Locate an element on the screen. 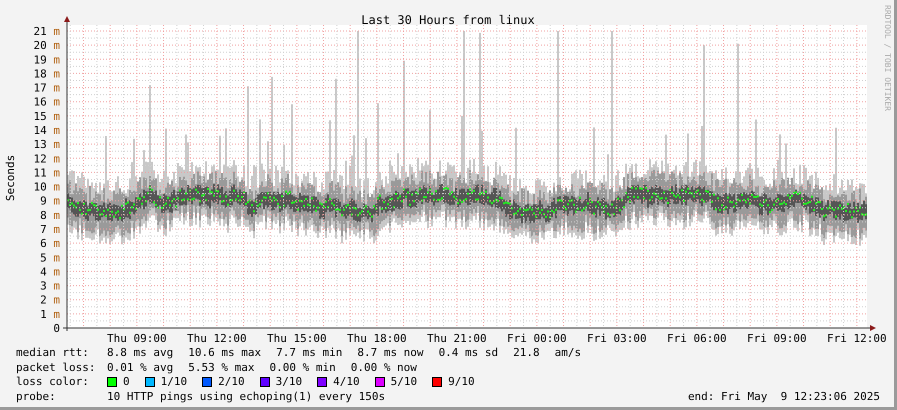 This screenshot has width=897, height=410. y-tick-label: 5 m is located at coordinates (50, 257).